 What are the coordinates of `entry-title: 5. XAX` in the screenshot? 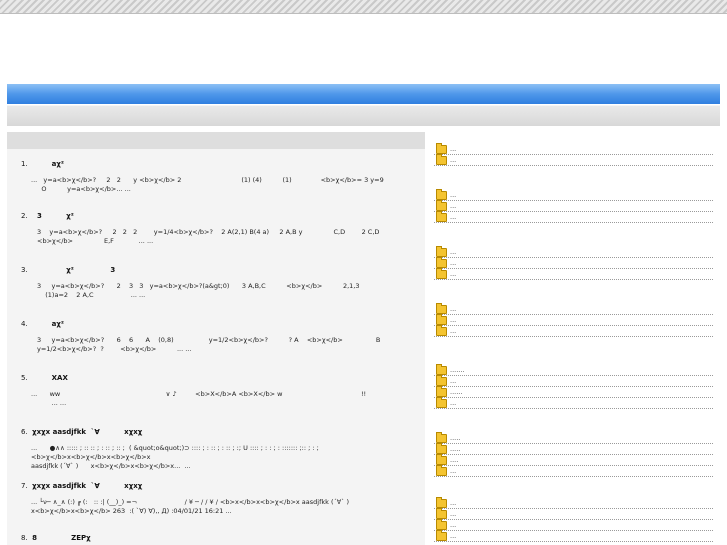 It's located at (44, 378).